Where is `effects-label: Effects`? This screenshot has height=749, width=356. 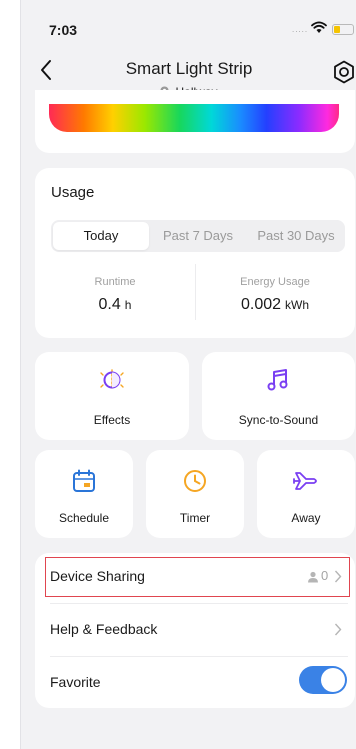
effects-label: Effects is located at coordinates (112, 420).